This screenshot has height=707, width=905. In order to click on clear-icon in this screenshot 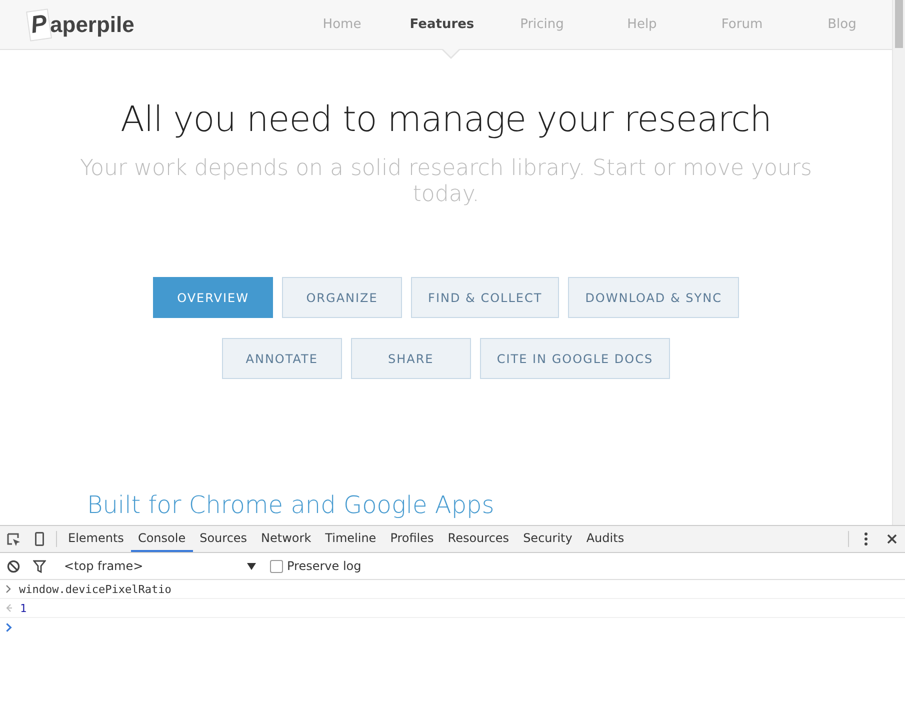, I will do `click(13, 566)`.